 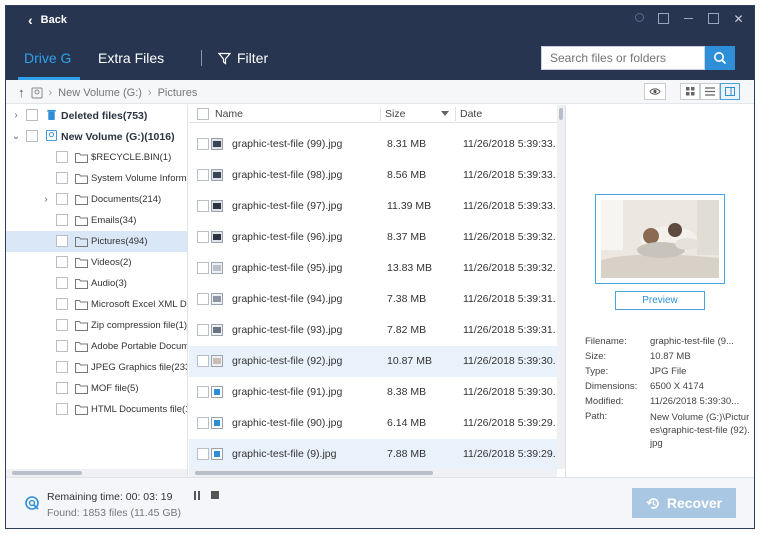 I want to click on tree-root-deleted: › Deleted files(753), so click(x=96, y=115).